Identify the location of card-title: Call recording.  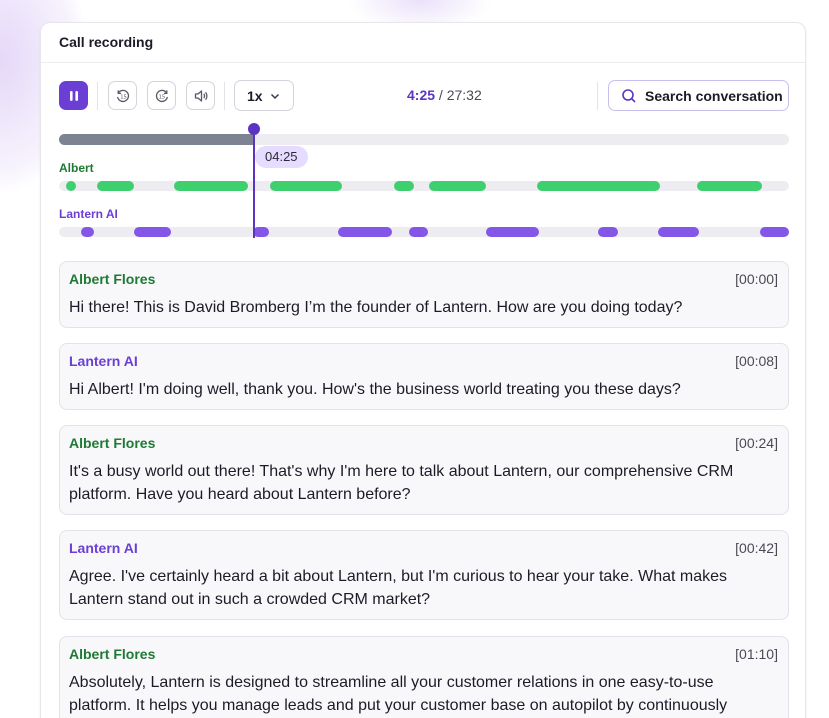
(423, 43).